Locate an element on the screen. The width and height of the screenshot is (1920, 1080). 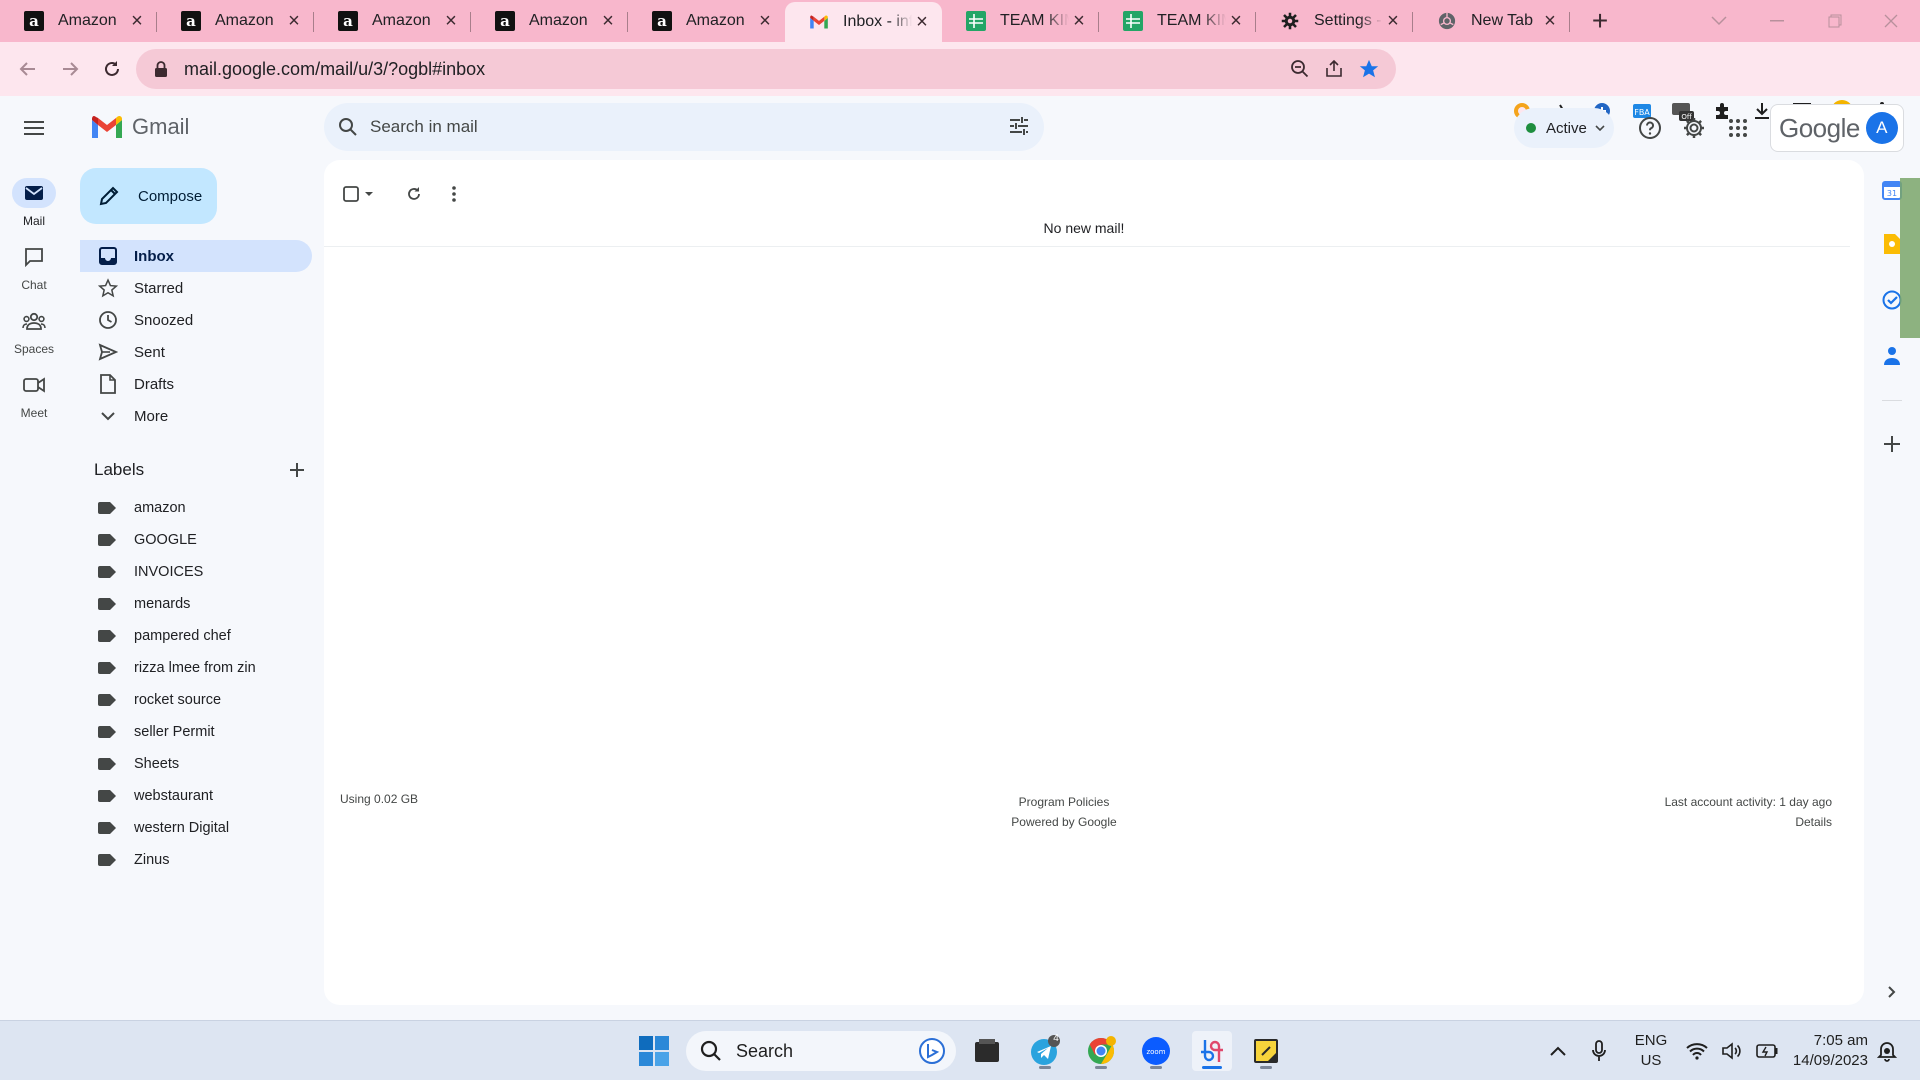
label-item: western Digital is located at coordinates (163, 828).